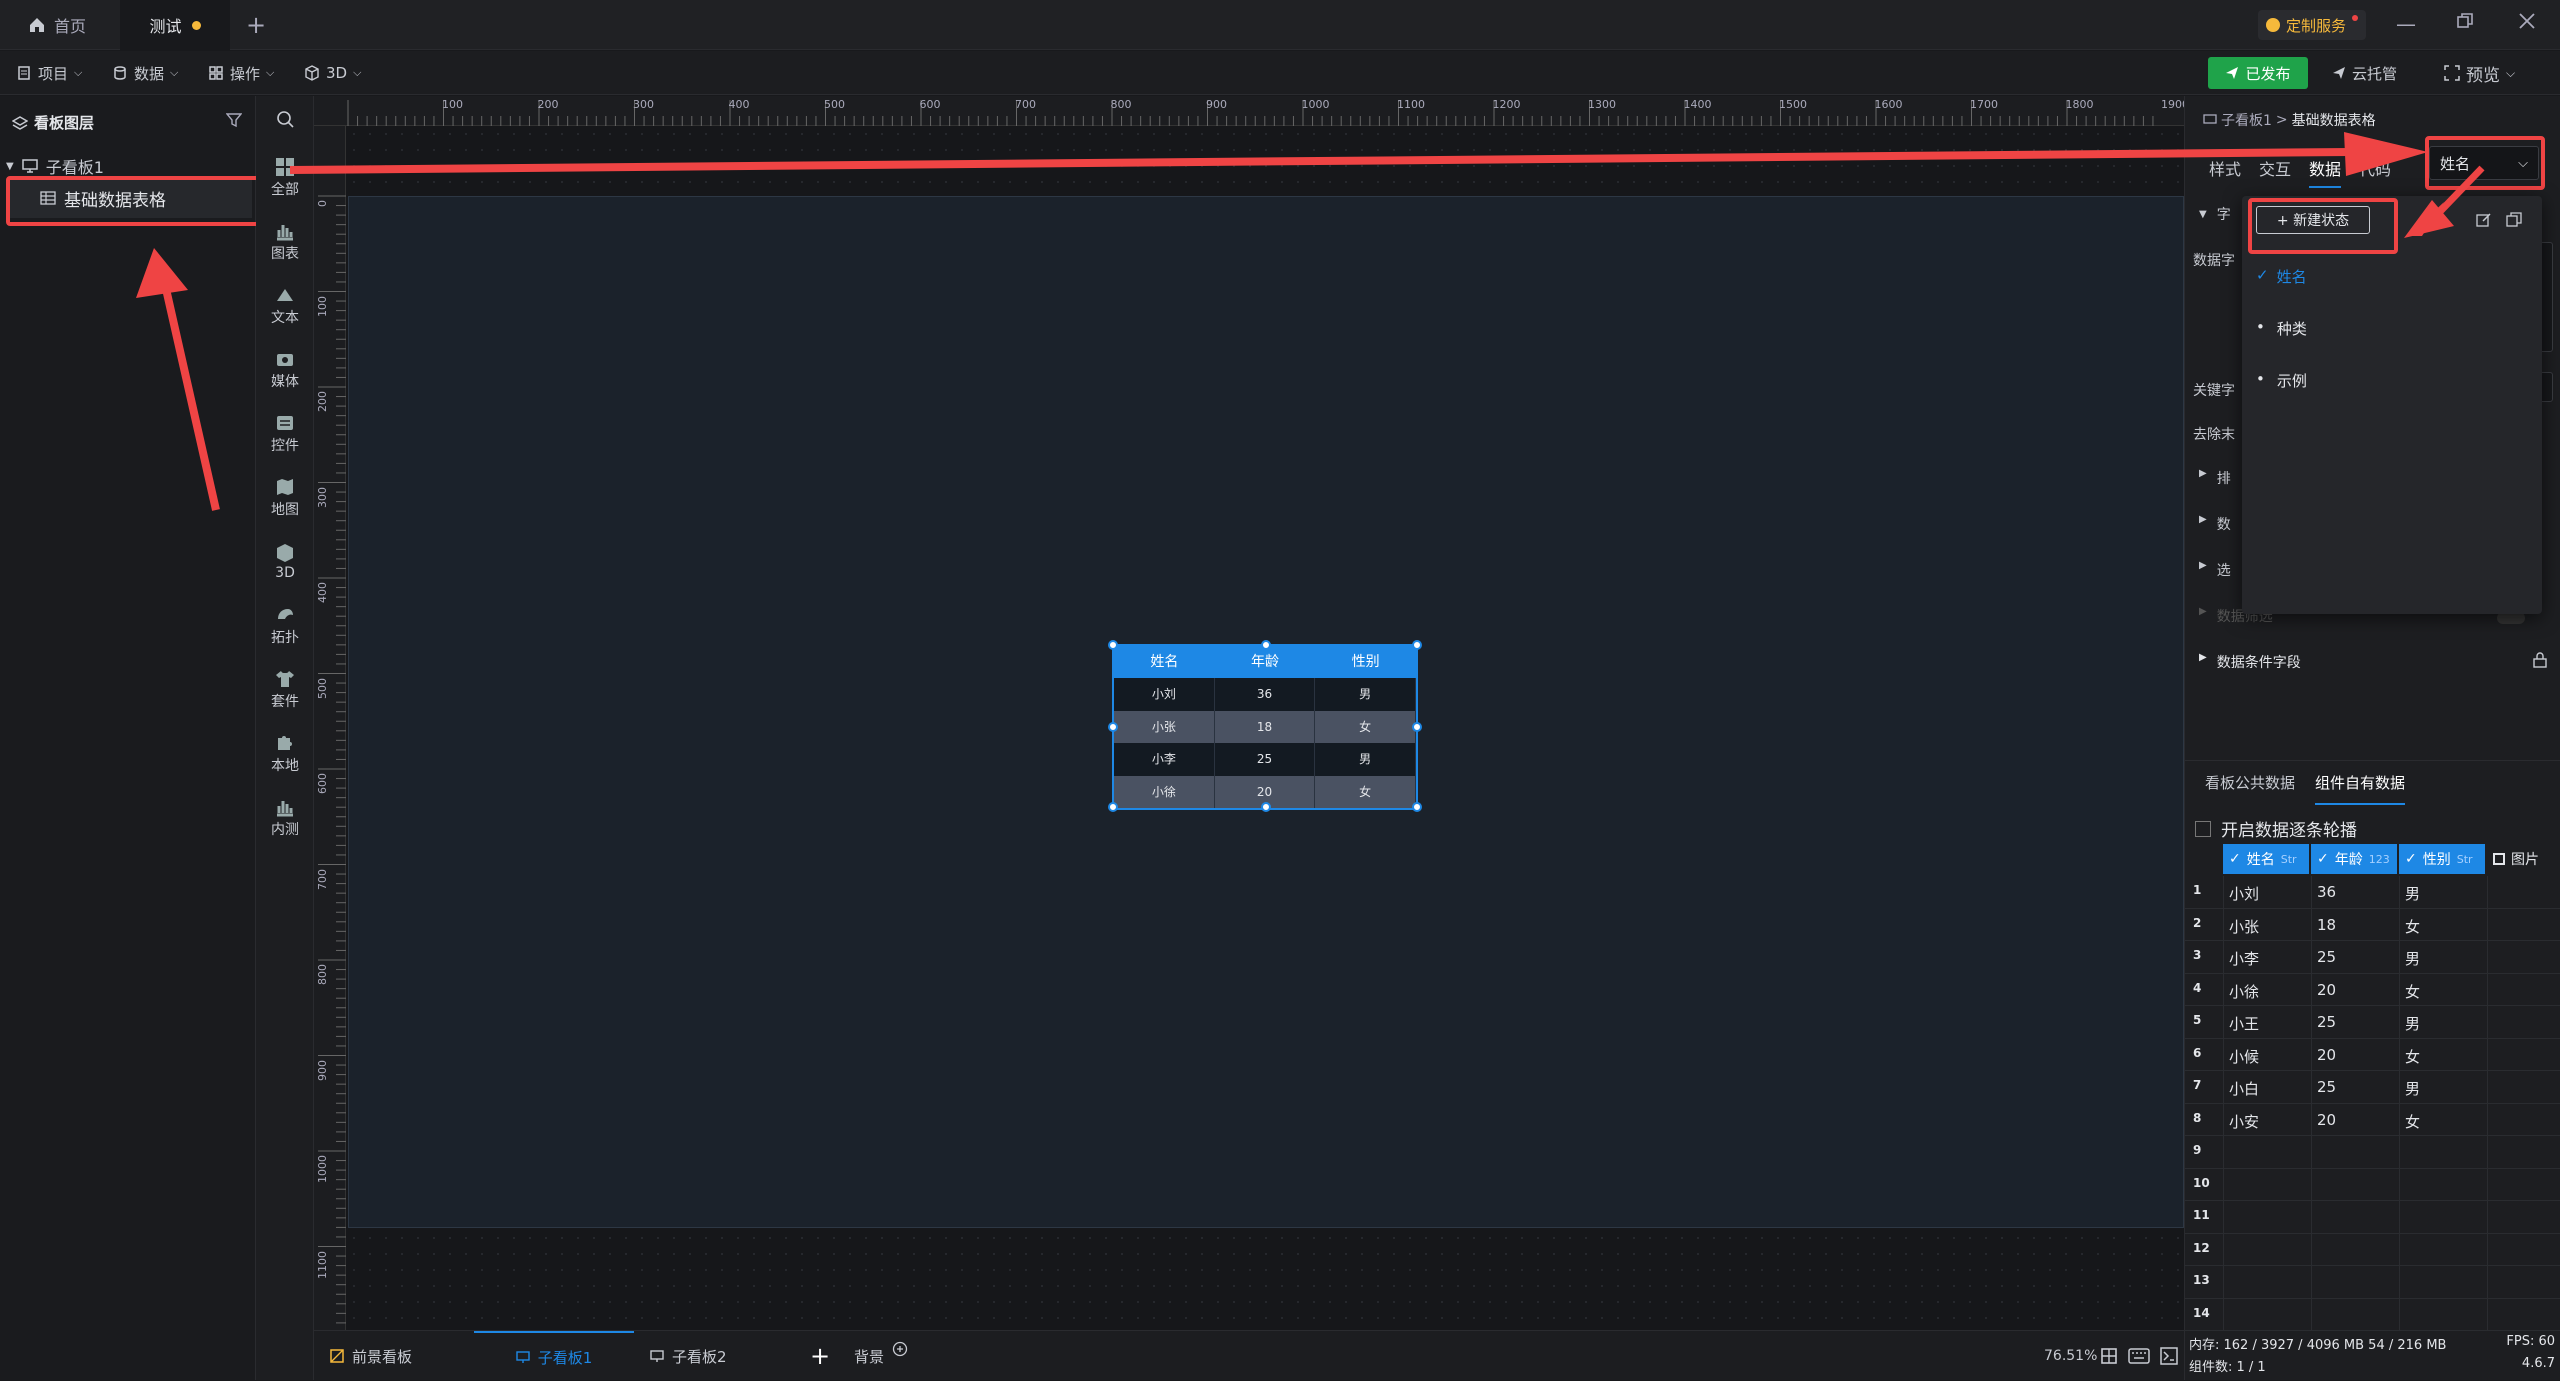 Image resolution: width=2560 pixels, height=1381 pixels. Describe the element at coordinates (285, 690) in the screenshot. I see `strip-kit: 套件` at that location.